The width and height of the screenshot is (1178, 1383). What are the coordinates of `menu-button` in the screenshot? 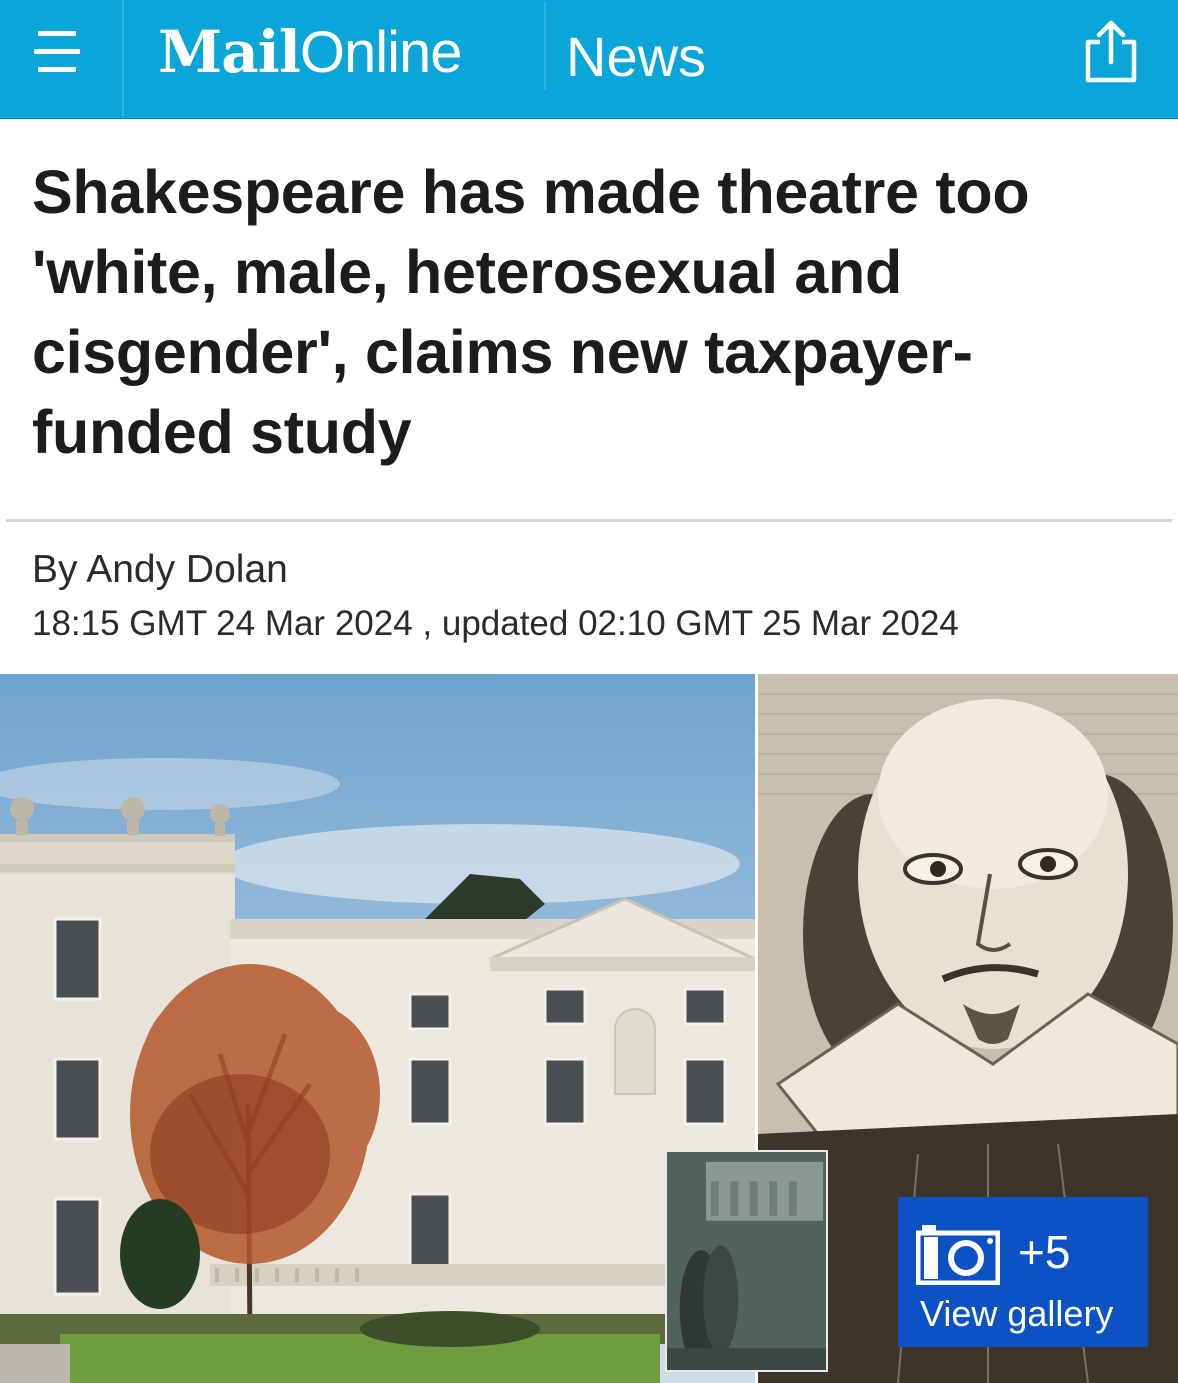 It's located at (62, 59).